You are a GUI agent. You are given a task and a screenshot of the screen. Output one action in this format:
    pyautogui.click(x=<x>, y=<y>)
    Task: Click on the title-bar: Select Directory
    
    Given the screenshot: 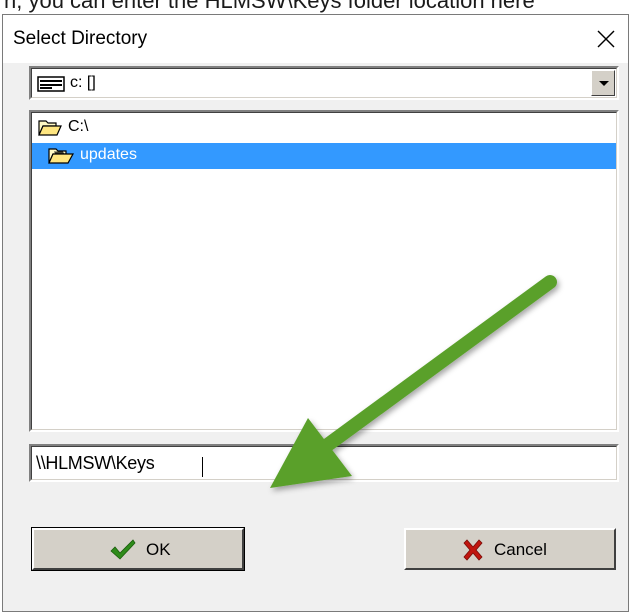 What is the action you would take?
    pyautogui.click(x=315, y=39)
    